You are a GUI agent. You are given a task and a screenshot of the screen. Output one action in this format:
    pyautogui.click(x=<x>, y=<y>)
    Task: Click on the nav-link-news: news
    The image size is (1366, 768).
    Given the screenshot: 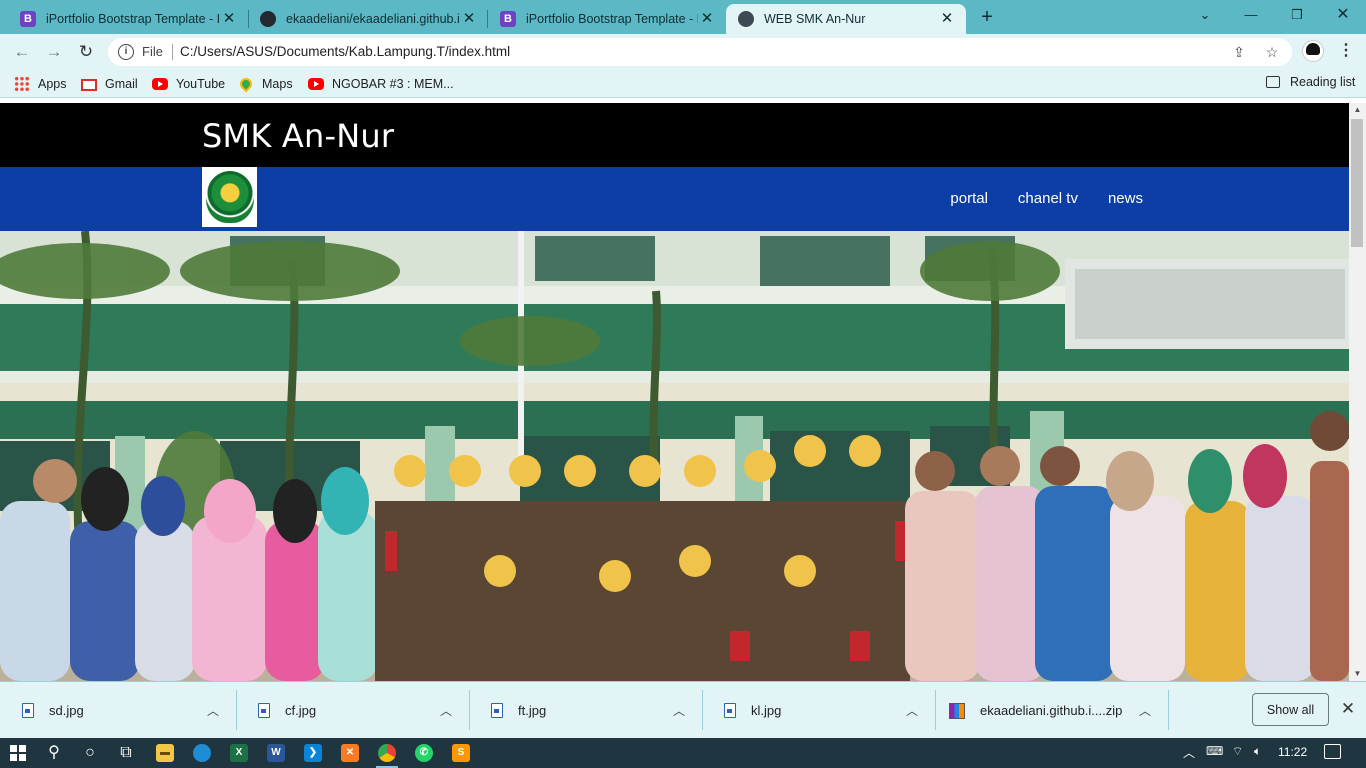 What is the action you would take?
    pyautogui.click(x=1125, y=198)
    